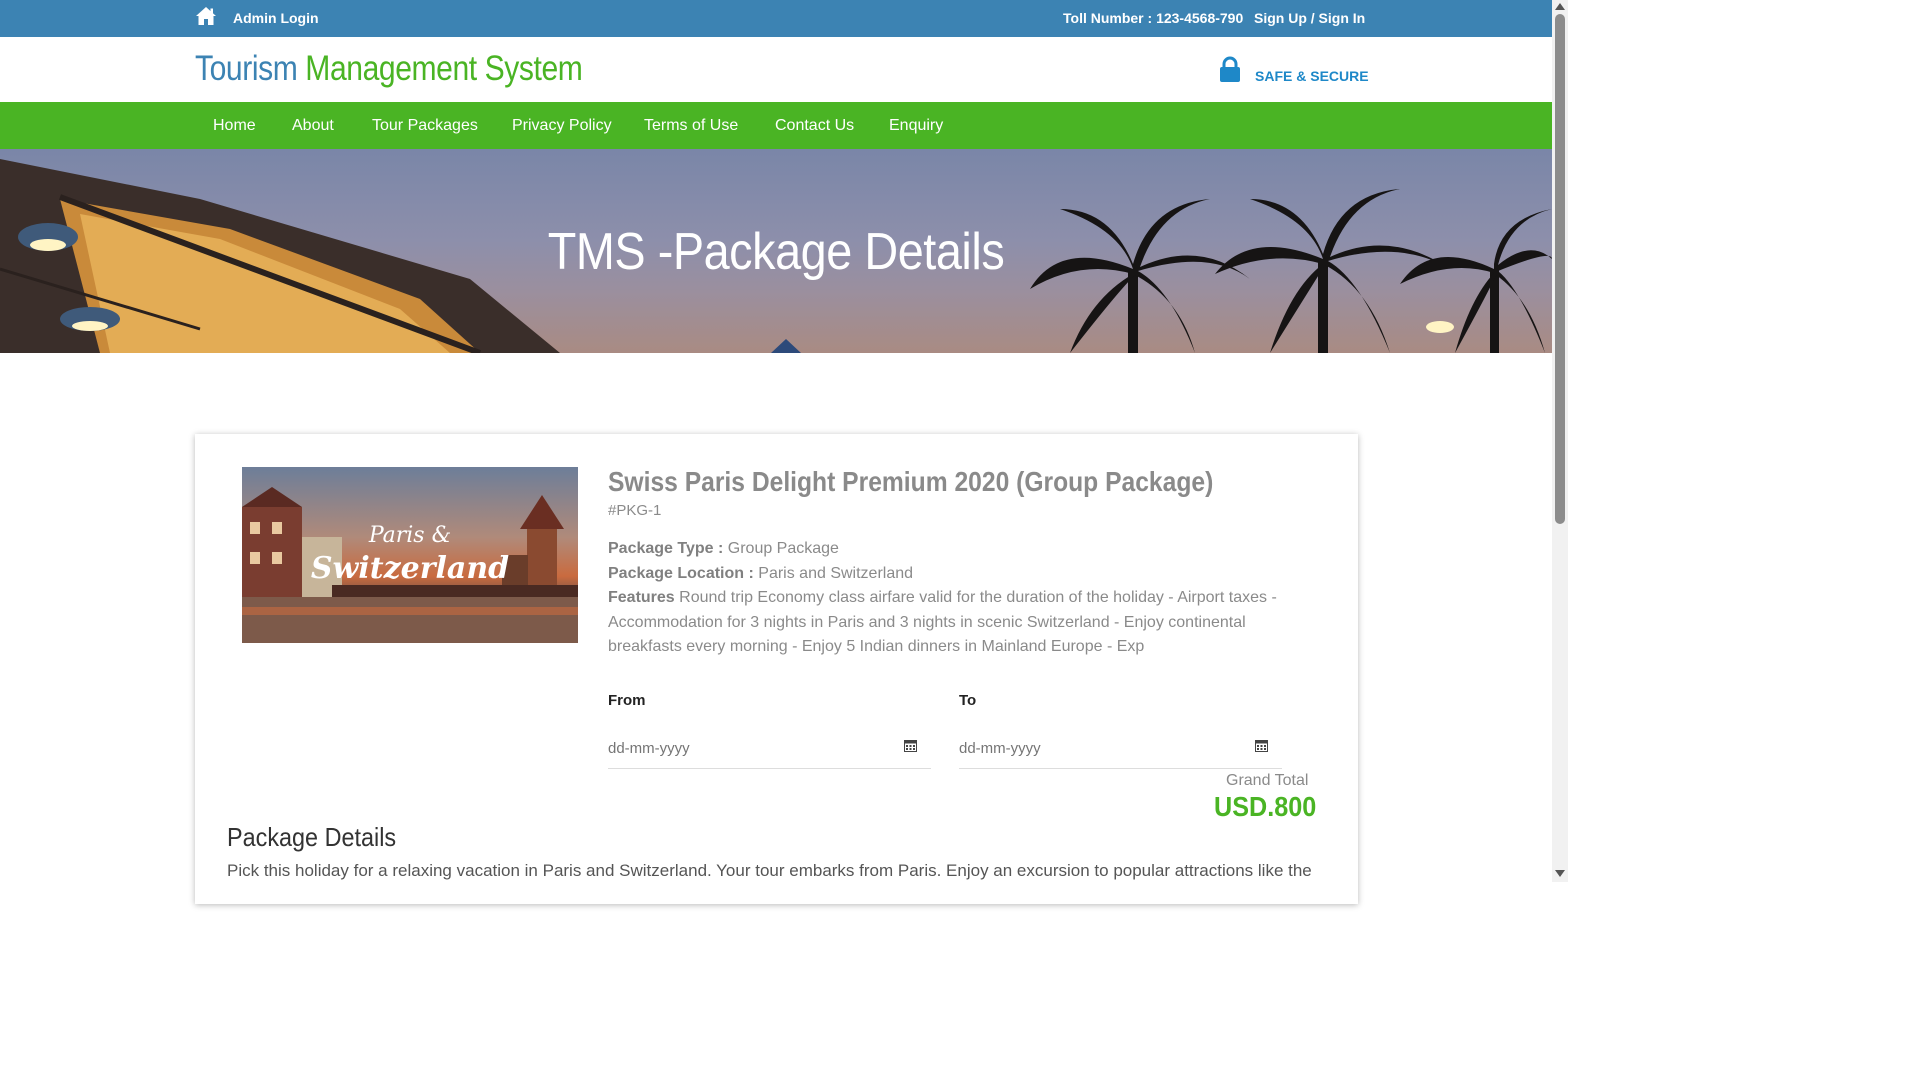  I want to click on package-details-heading: Package Details, so click(312, 837).